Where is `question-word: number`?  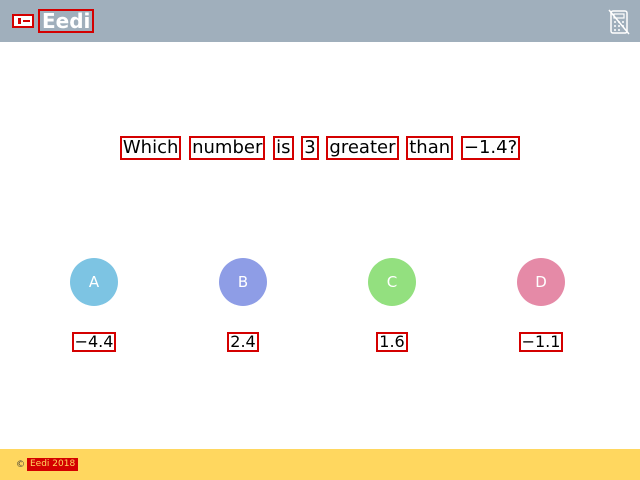
question-word: number is located at coordinates (227, 148).